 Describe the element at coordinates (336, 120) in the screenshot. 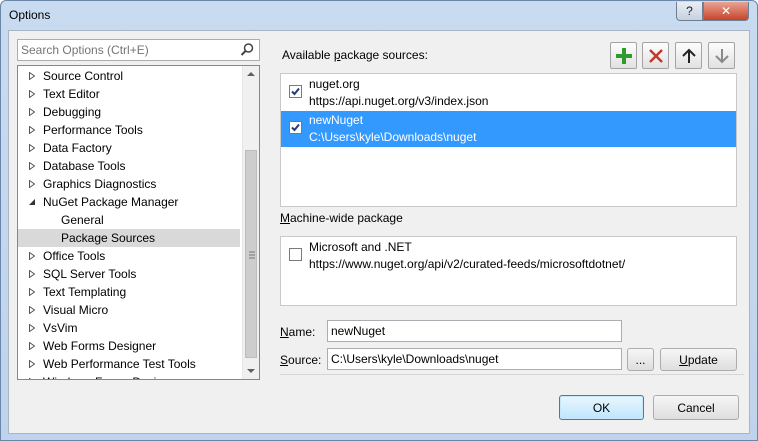

I see `source-name: newNuget` at that location.